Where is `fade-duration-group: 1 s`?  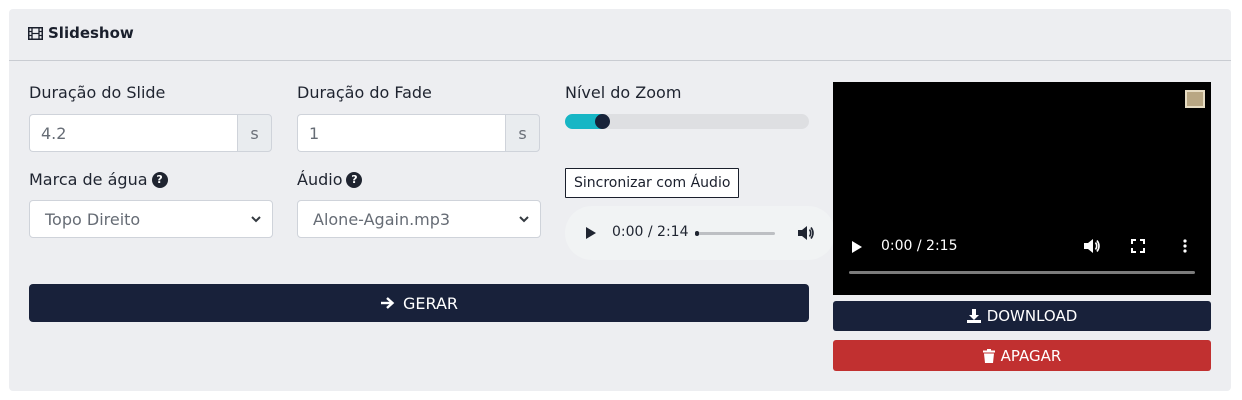 fade-duration-group: 1 s is located at coordinates (418, 133).